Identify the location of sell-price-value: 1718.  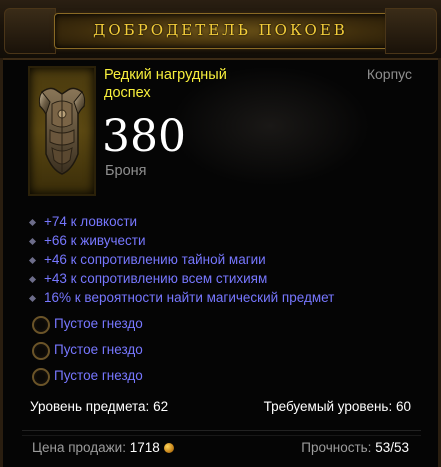
(144, 447).